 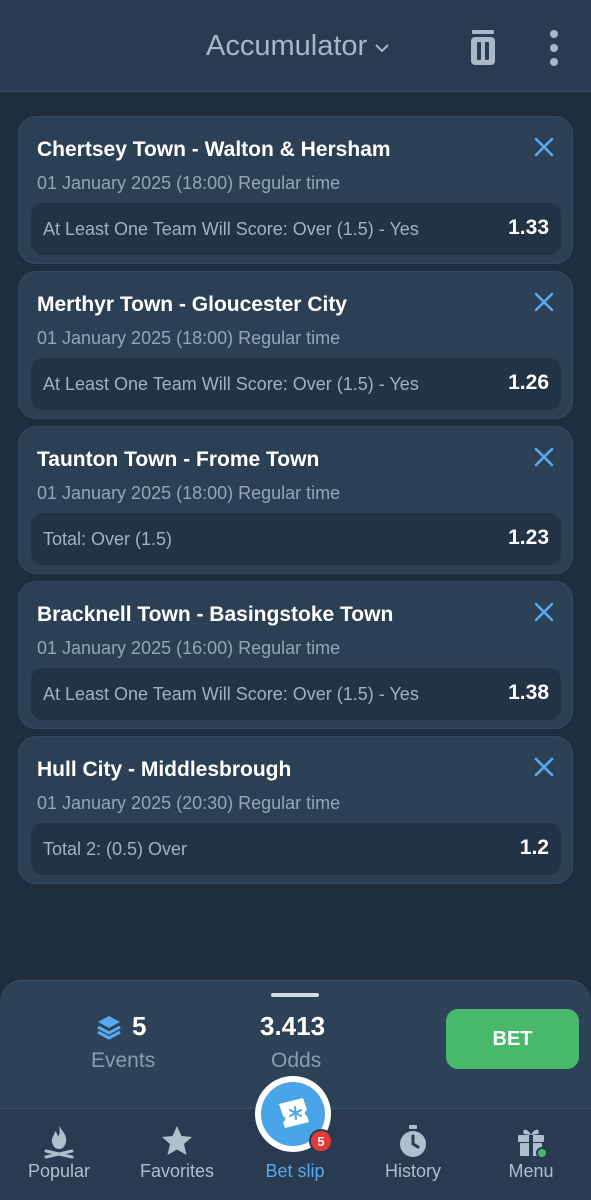 What do you see at coordinates (294, 1113) in the screenshot?
I see `ticket-icon` at bounding box center [294, 1113].